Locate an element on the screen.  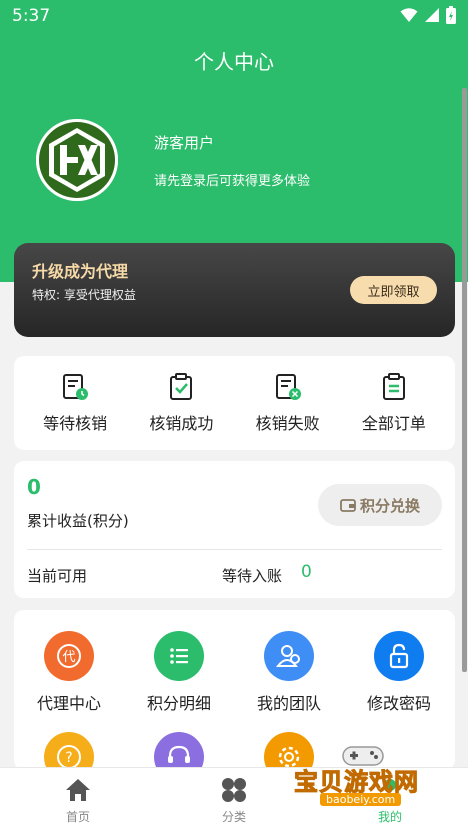
signal-icon is located at coordinates (432, 15).